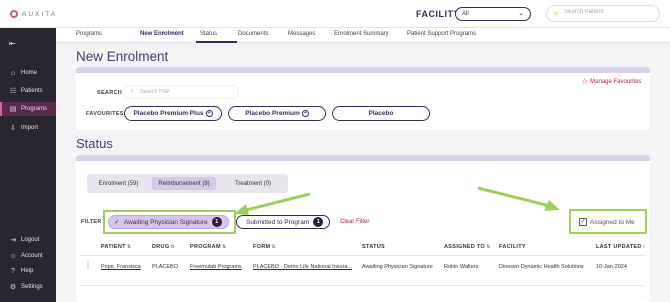 The height and width of the screenshot is (302, 670). What do you see at coordinates (13, 91) in the screenshot?
I see `patients-icon: ☷` at bounding box center [13, 91].